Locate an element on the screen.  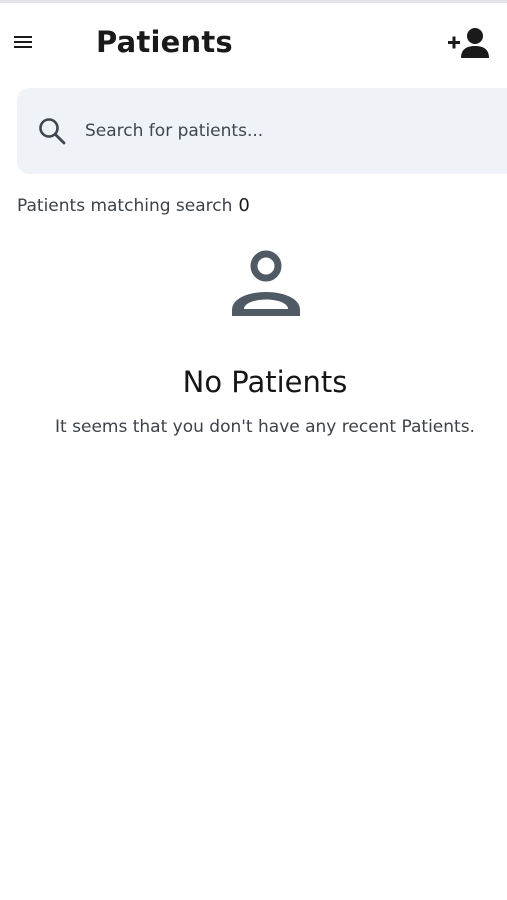
search-input is located at coordinates (275, 131).